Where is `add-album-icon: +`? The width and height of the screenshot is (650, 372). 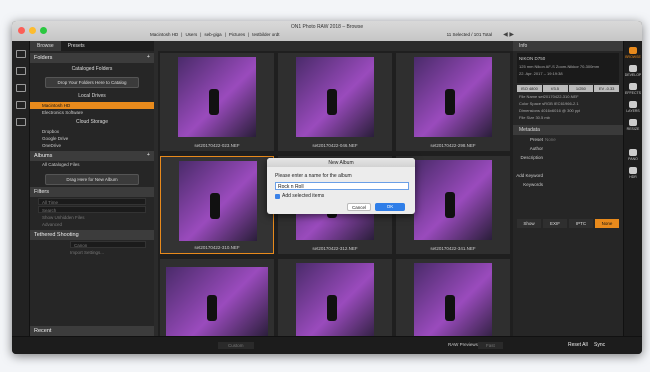
add-album-icon: + is located at coordinates (148, 155).